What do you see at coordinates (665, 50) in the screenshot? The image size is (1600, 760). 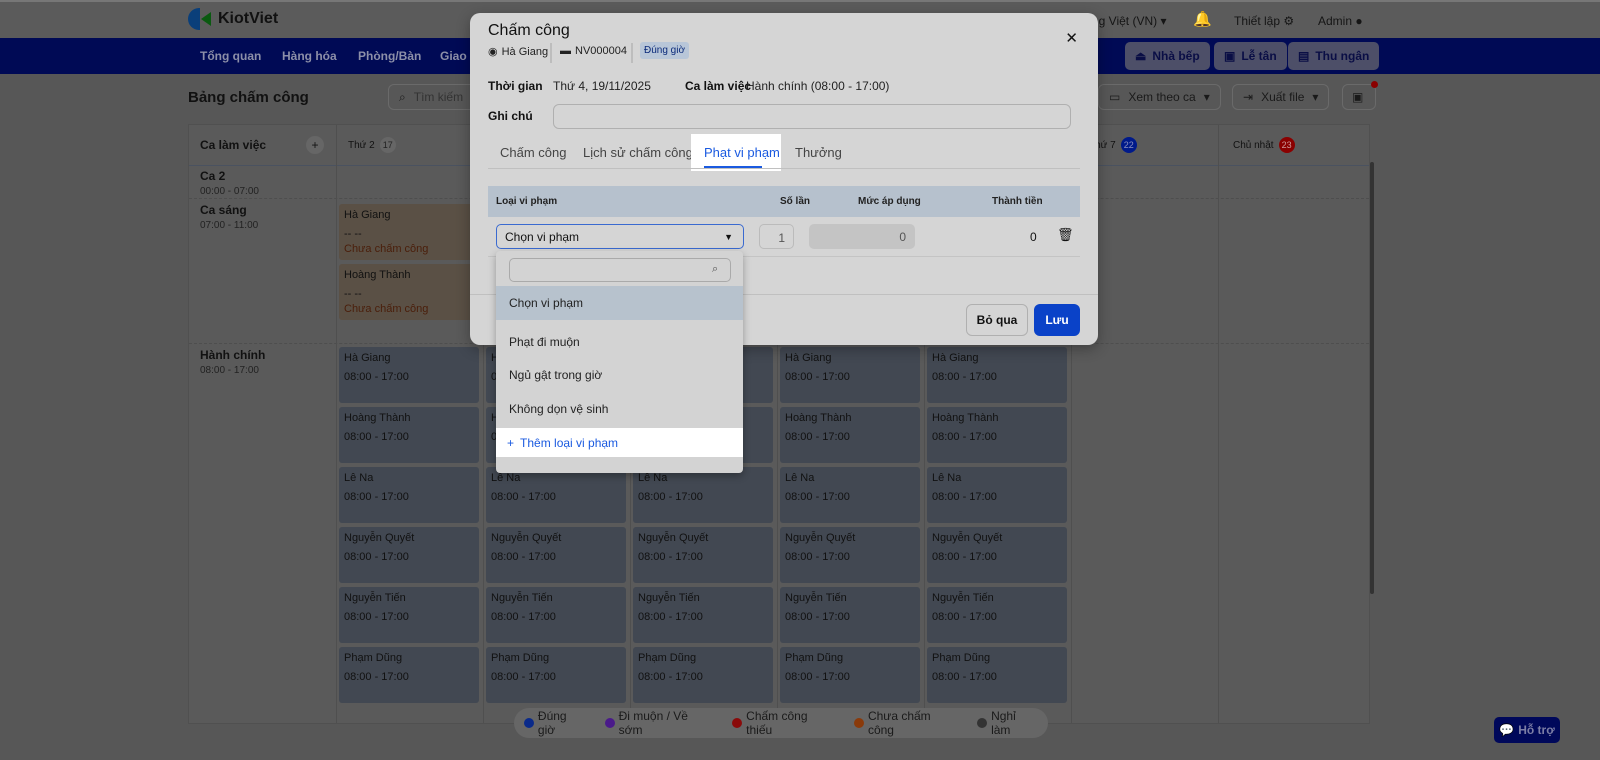 I see `status-badge: Đúng giờ` at bounding box center [665, 50].